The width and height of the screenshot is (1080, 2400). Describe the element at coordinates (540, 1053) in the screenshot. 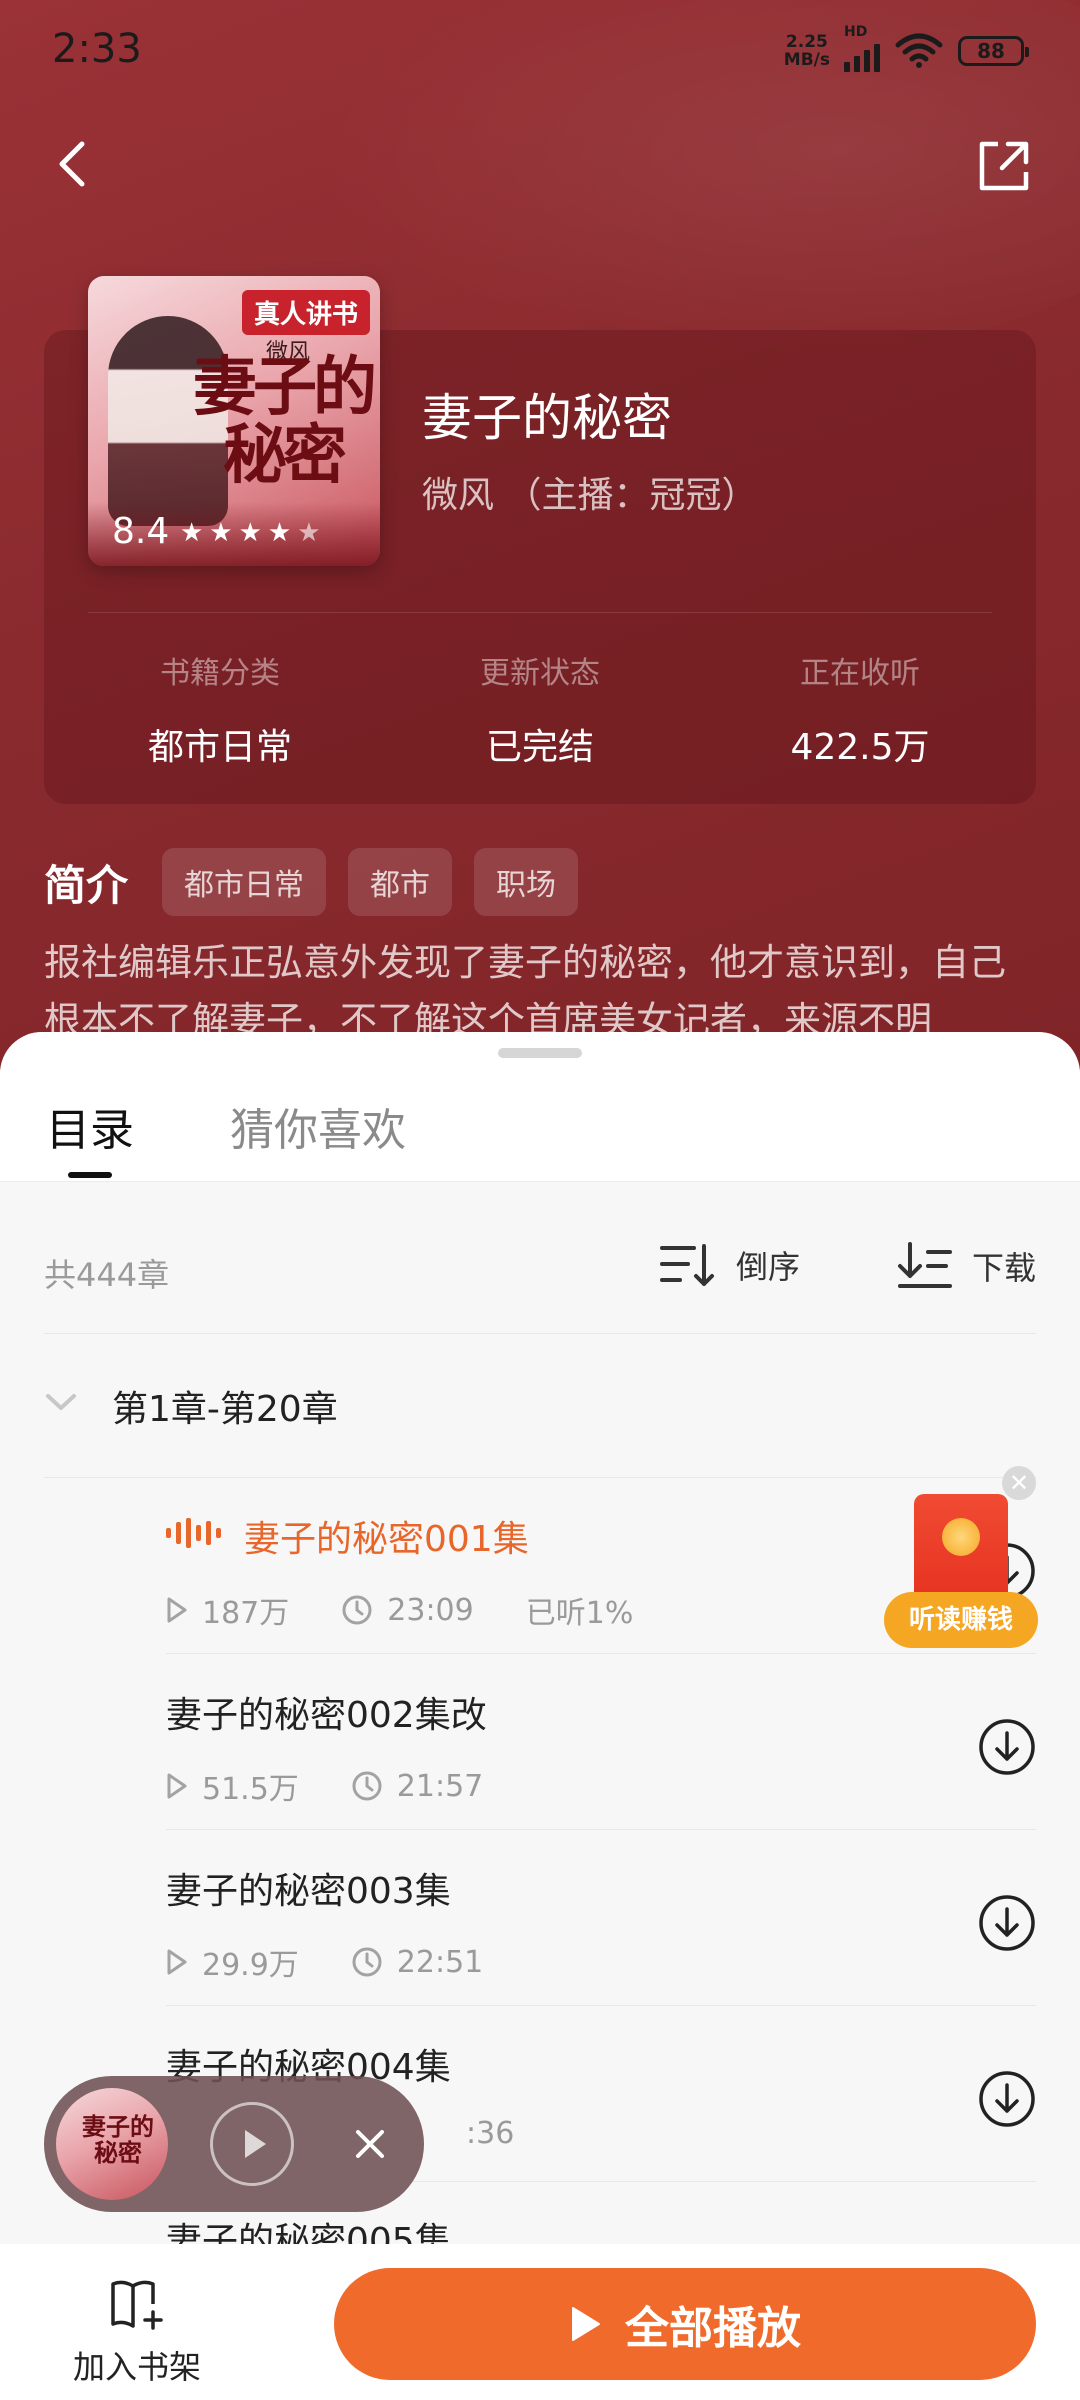

I see `sheet-drag-handle` at that location.